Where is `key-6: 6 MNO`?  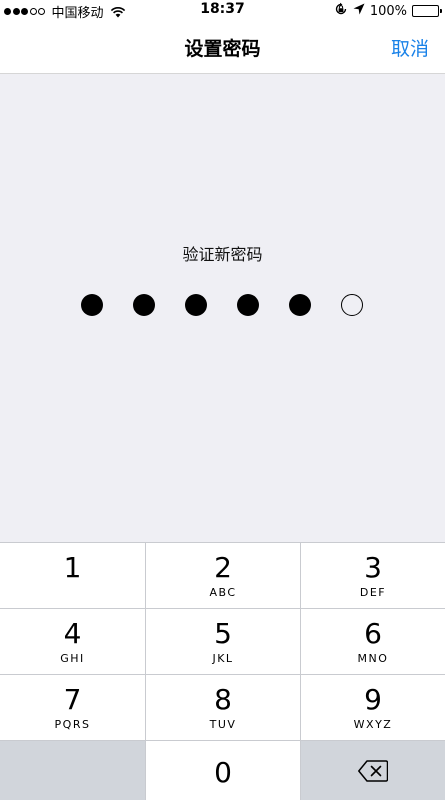 key-6: 6 MNO is located at coordinates (373, 641).